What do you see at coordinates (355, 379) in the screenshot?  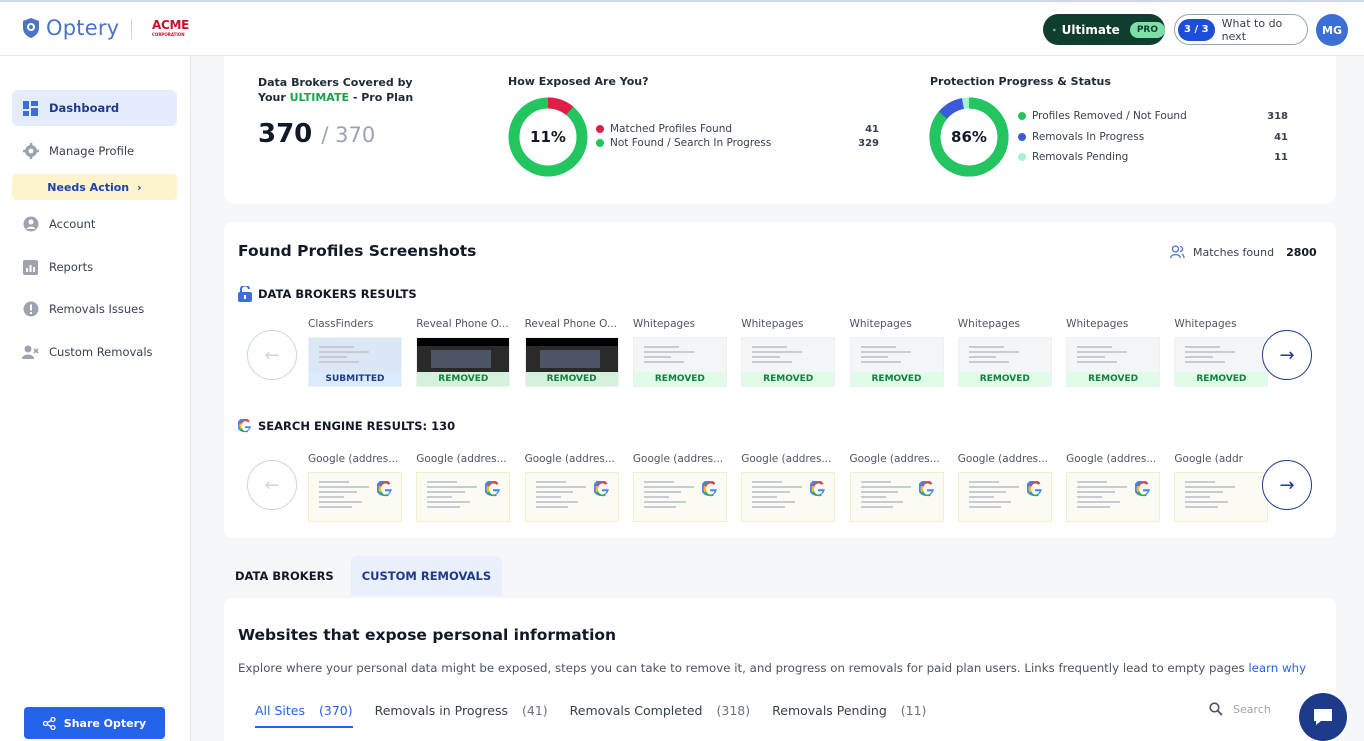 I see `status-badge: SUBMITTED` at bounding box center [355, 379].